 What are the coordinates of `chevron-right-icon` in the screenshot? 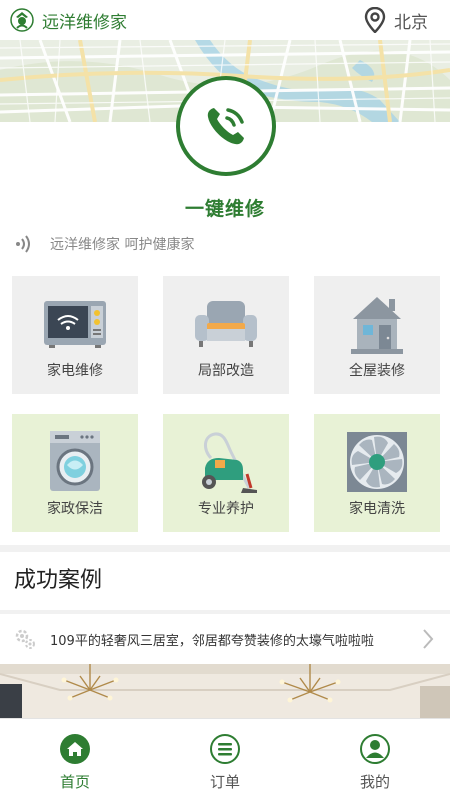 It's located at (428, 639).